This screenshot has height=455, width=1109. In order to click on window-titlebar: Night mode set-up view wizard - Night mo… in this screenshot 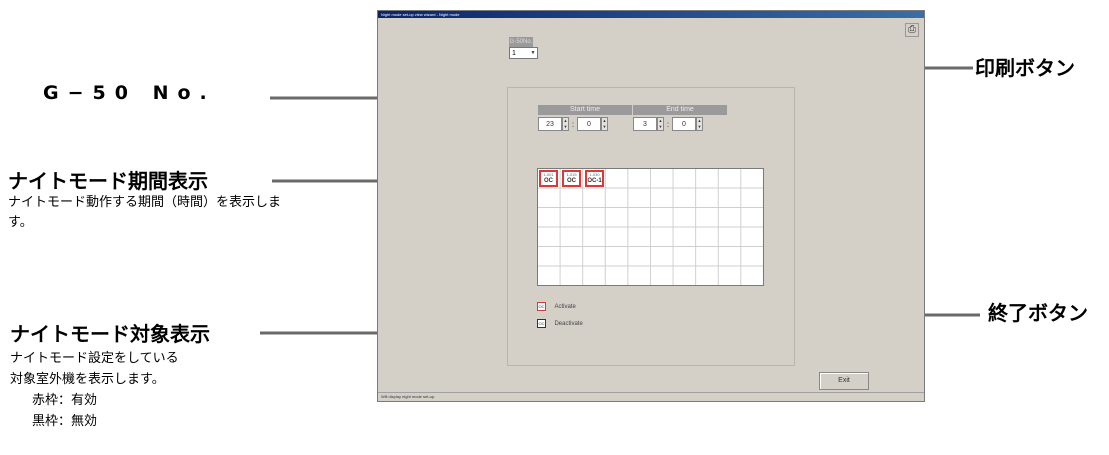, I will do `click(651, 14)`.